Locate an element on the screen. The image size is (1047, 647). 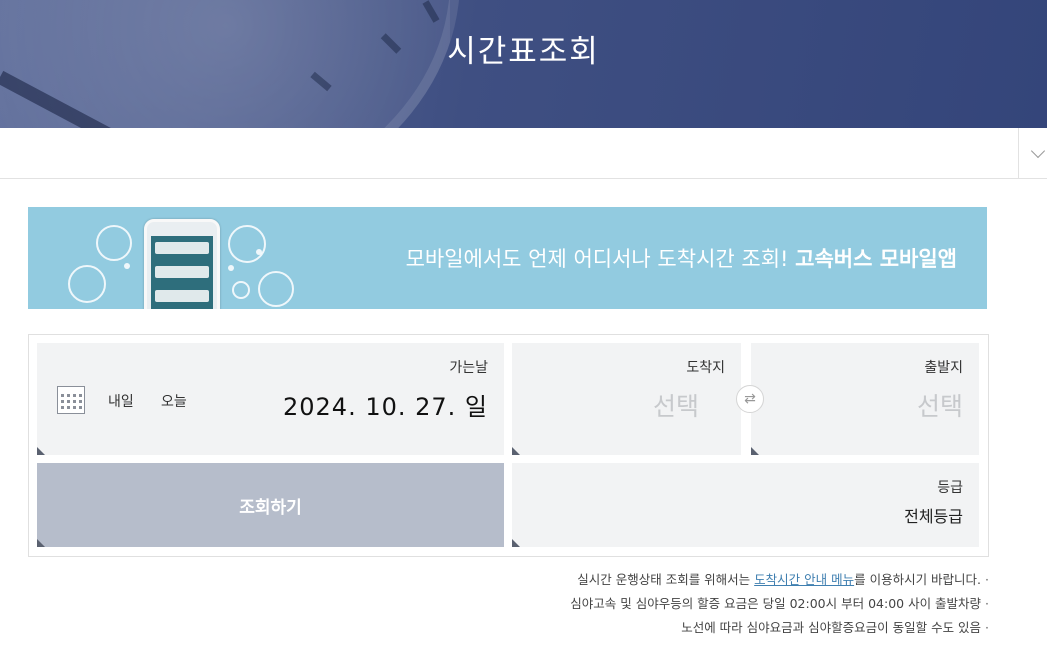
subnav-divider is located at coordinates (1018, 153).